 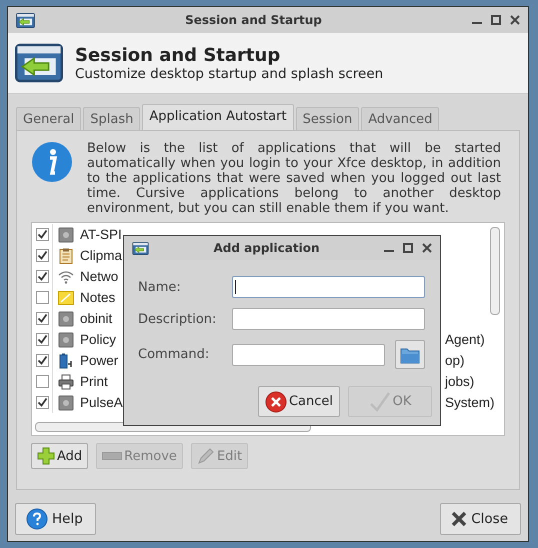 I want to click on app-name: Power, so click(x=99, y=360).